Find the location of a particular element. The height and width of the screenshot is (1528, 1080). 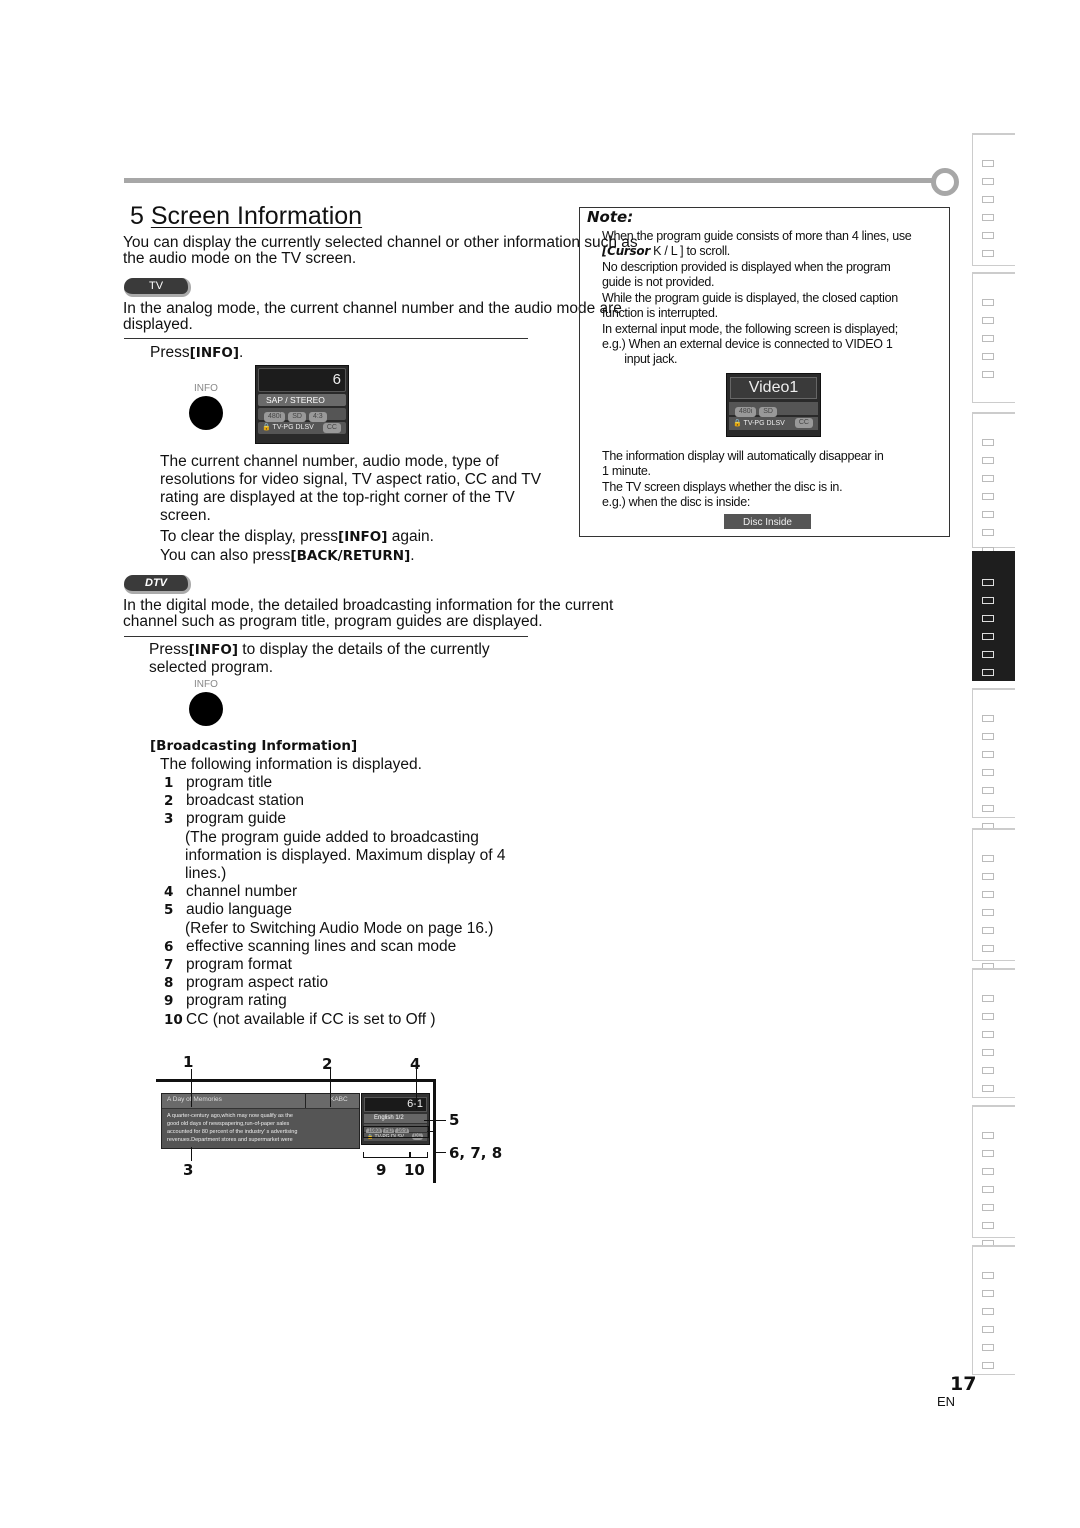

tv-osd: 6 SAP / STEREO 480i SD 4:3 🔒 TV-PG DLSV CC is located at coordinates (302, 404).